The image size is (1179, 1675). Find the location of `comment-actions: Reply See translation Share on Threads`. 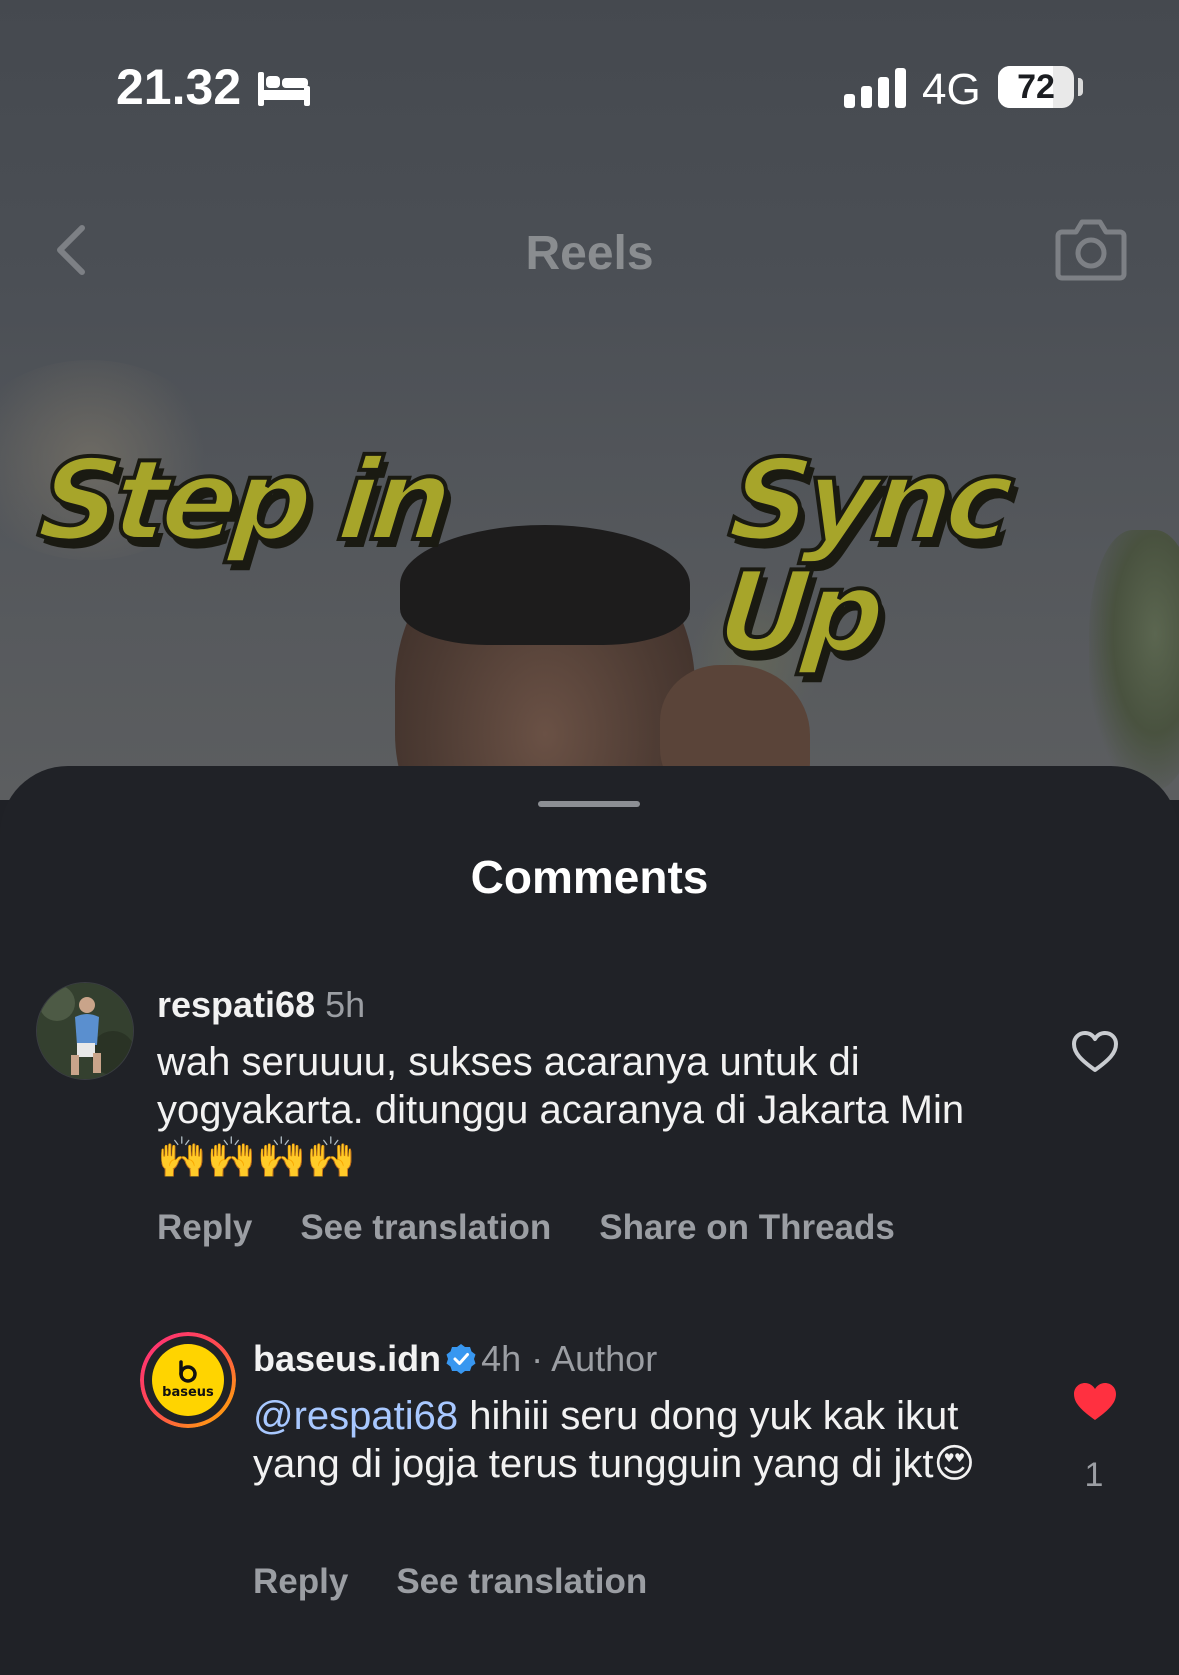

comment-actions: Reply See translation Share on Threads is located at coordinates (550, 1228).